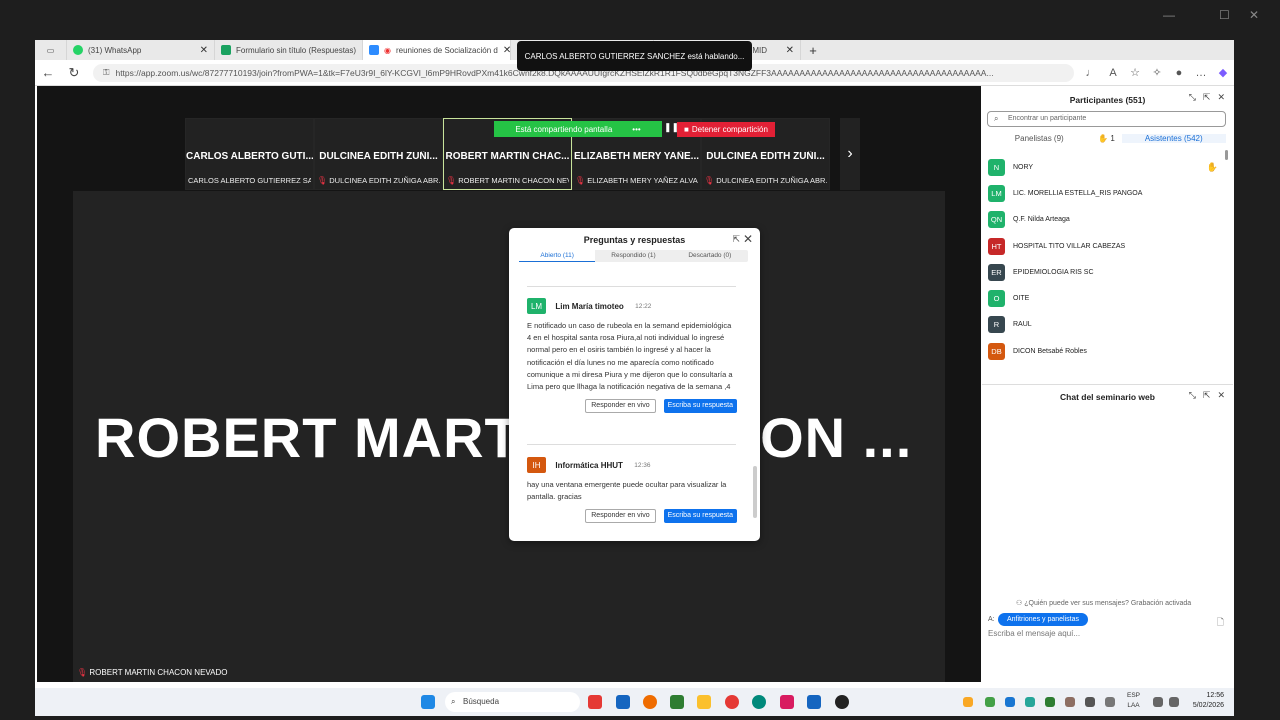 Image resolution: width=1280 pixels, height=720 pixels. What do you see at coordinates (710, 256) in the screenshot?
I see `tab-dismissed: Descartado (0)` at bounding box center [710, 256].